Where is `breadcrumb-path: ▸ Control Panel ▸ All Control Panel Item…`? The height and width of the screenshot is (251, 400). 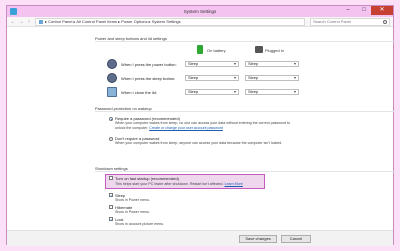
breadcrumb-path: ▸ Control Panel ▸ All Control Panel Item… is located at coordinates (113, 21).